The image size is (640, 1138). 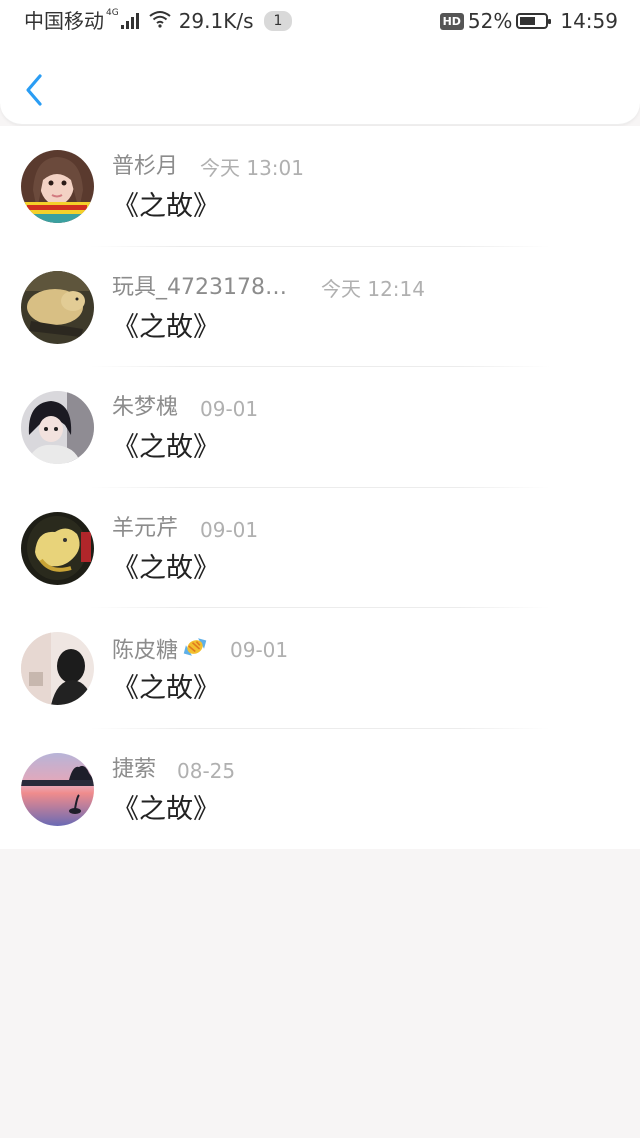 What do you see at coordinates (534, 21) in the screenshot?
I see `battery-icon` at bounding box center [534, 21].